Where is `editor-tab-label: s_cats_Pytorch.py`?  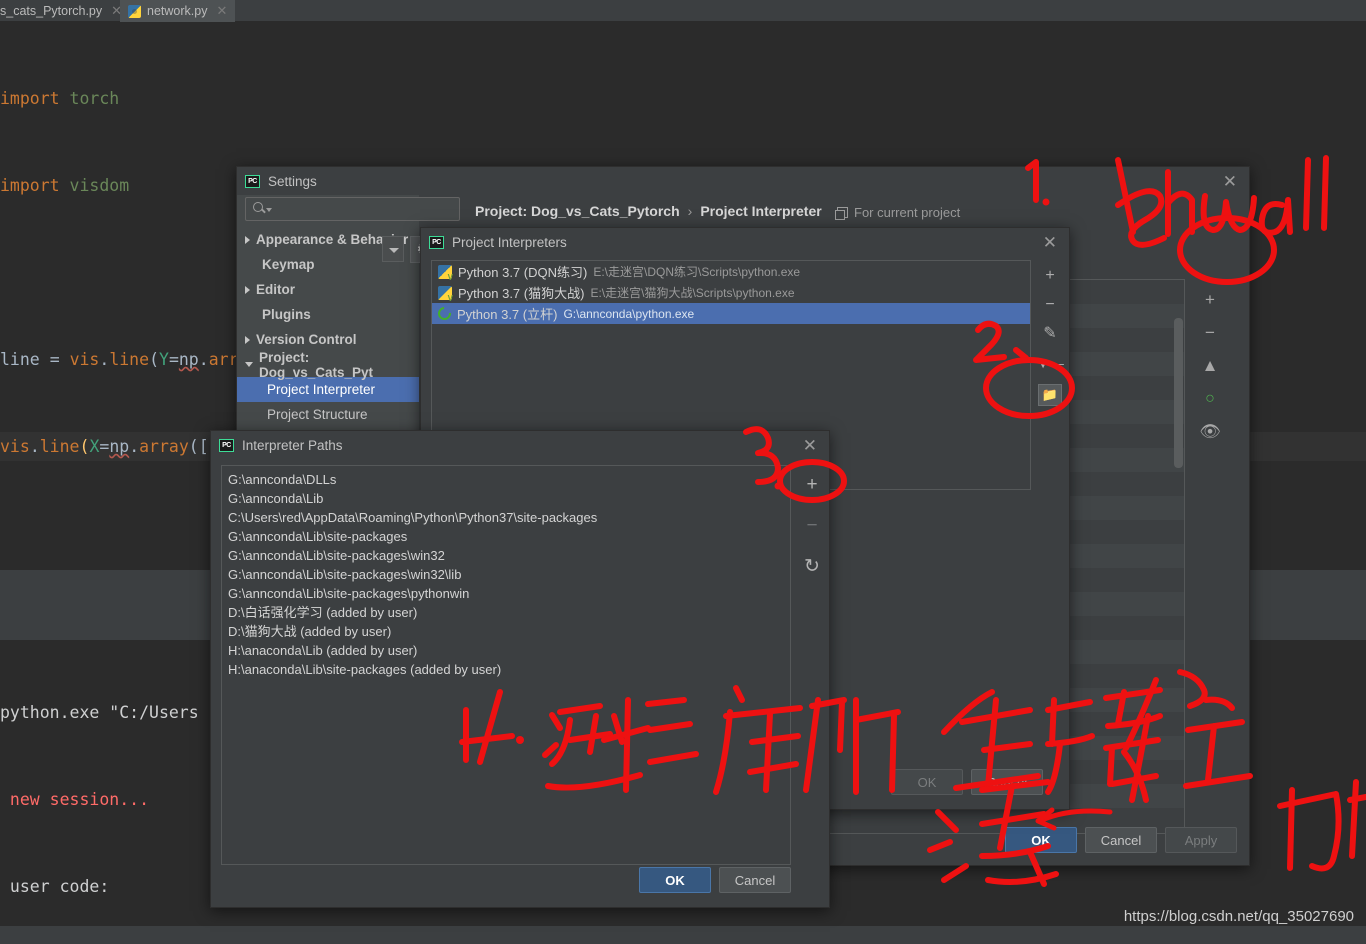
editor-tab-label: s_cats_Pytorch.py is located at coordinates (51, 11).